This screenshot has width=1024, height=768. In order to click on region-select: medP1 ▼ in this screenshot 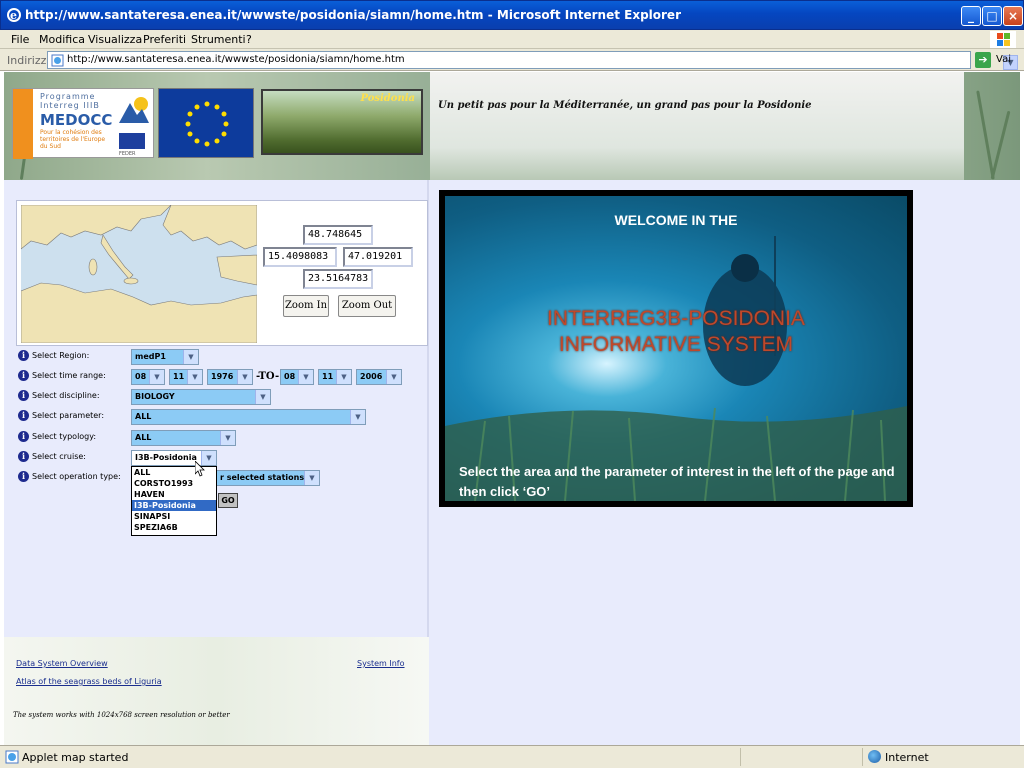, I will do `click(165, 357)`.